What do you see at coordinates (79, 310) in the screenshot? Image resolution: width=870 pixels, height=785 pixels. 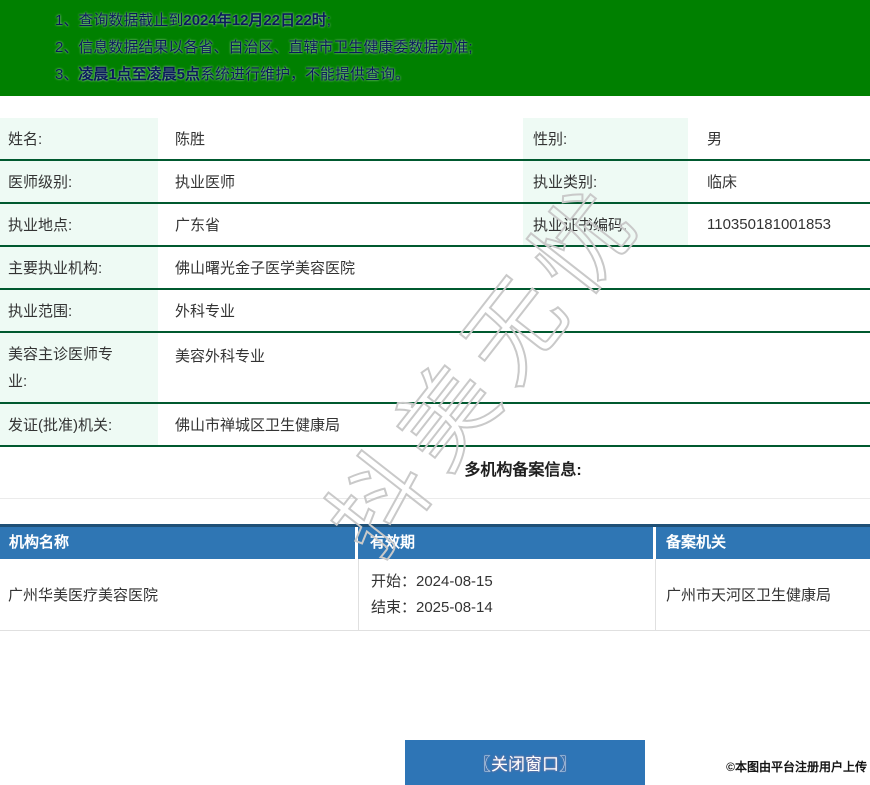 I see `field-label-practice-scope: 执业范围:` at bounding box center [79, 310].